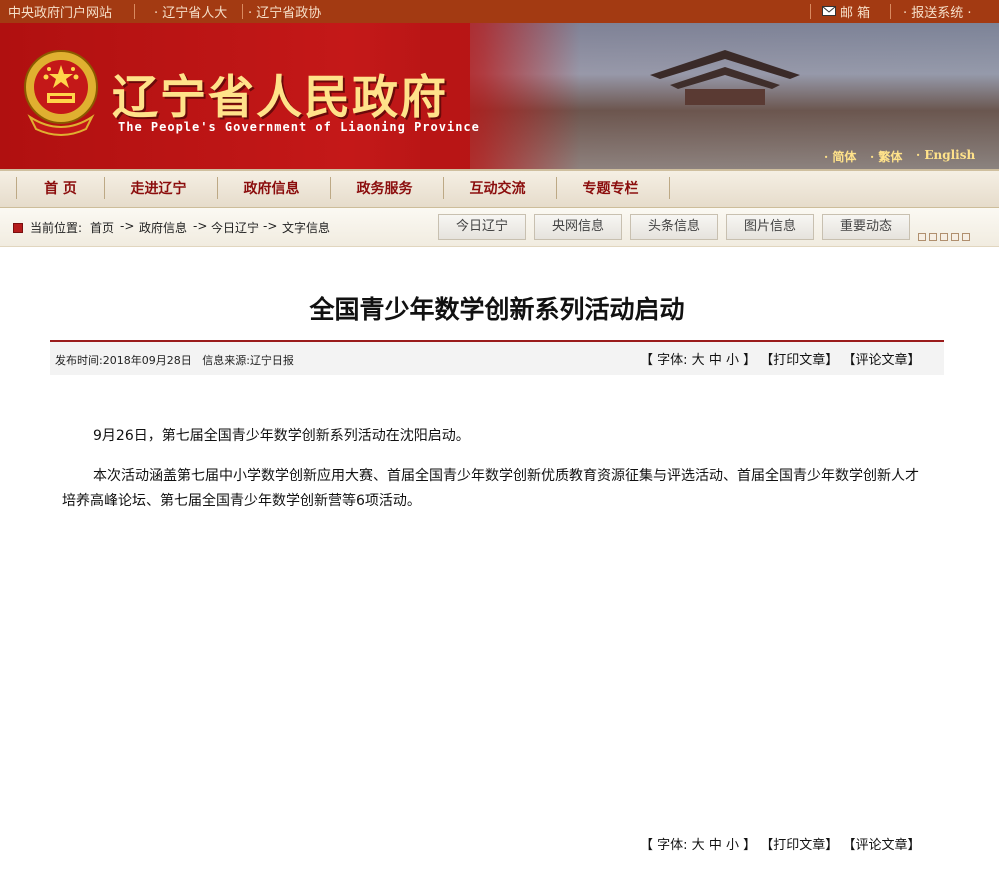 The image size is (999, 879). What do you see at coordinates (497, 309) in the screenshot?
I see `article-title: 全国青少年数学创新系列活动启动` at bounding box center [497, 309].